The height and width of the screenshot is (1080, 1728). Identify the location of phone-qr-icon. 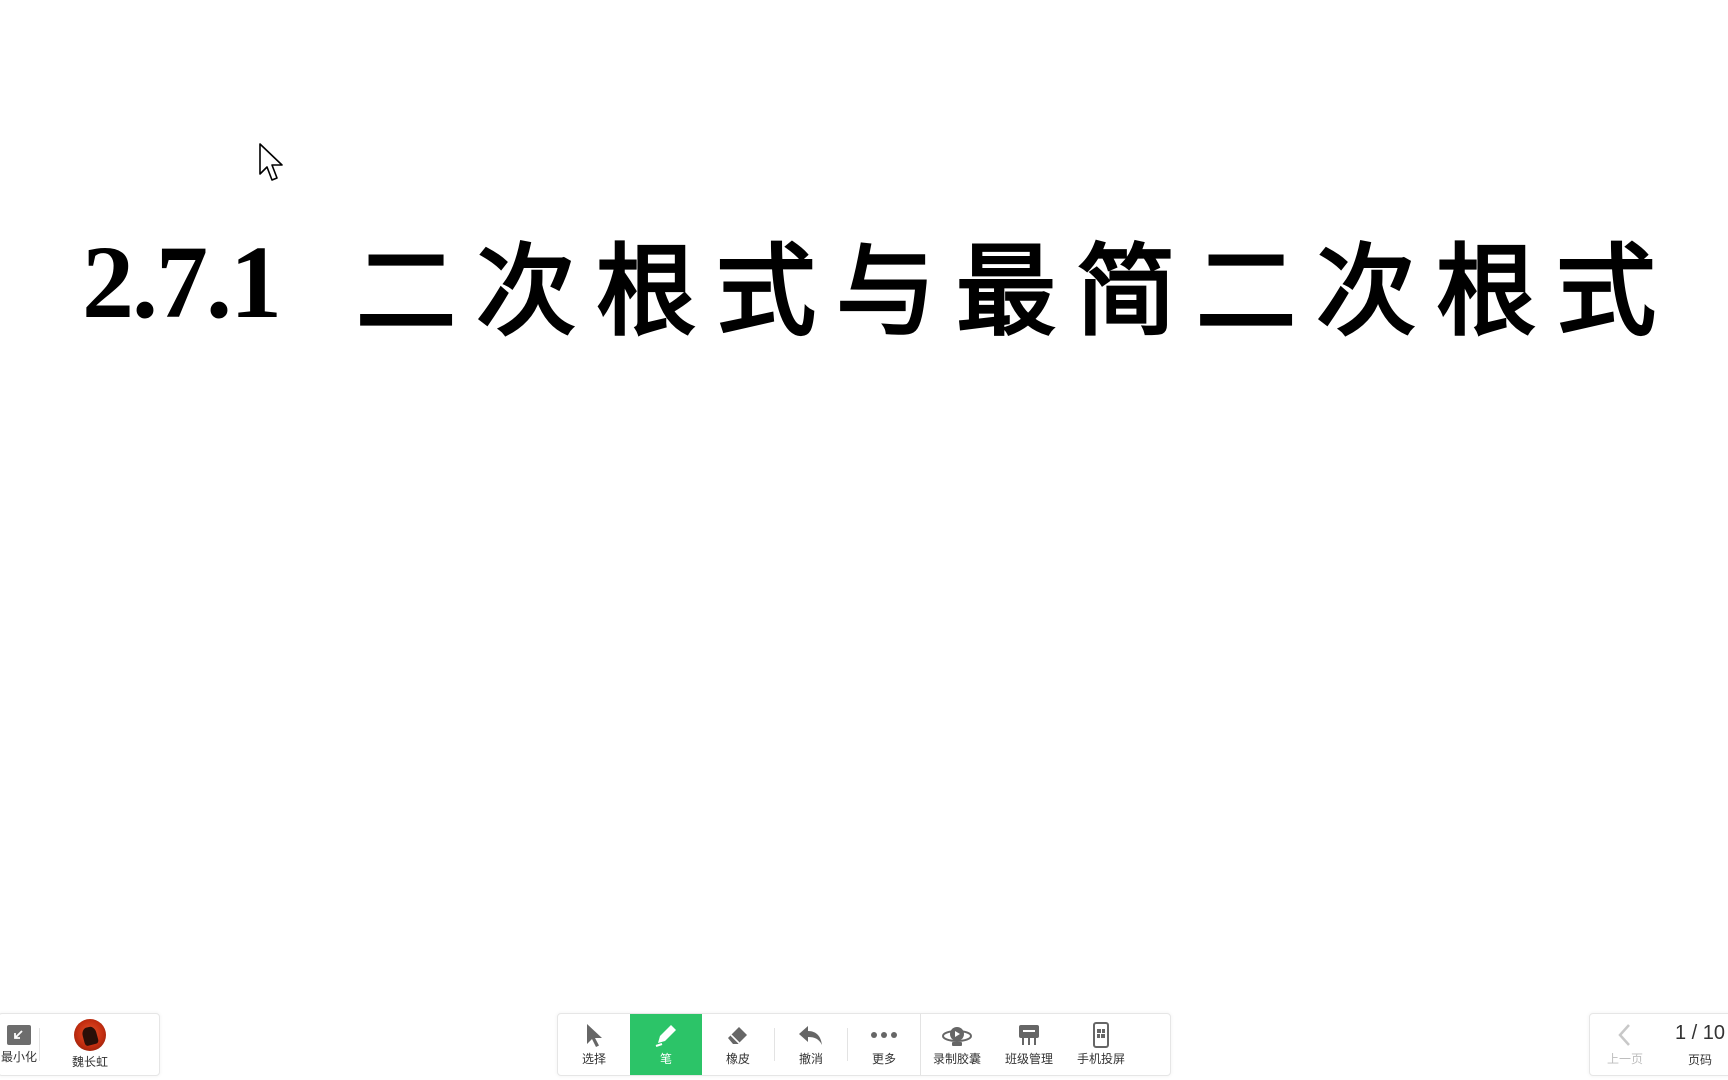
(1101, 1035).